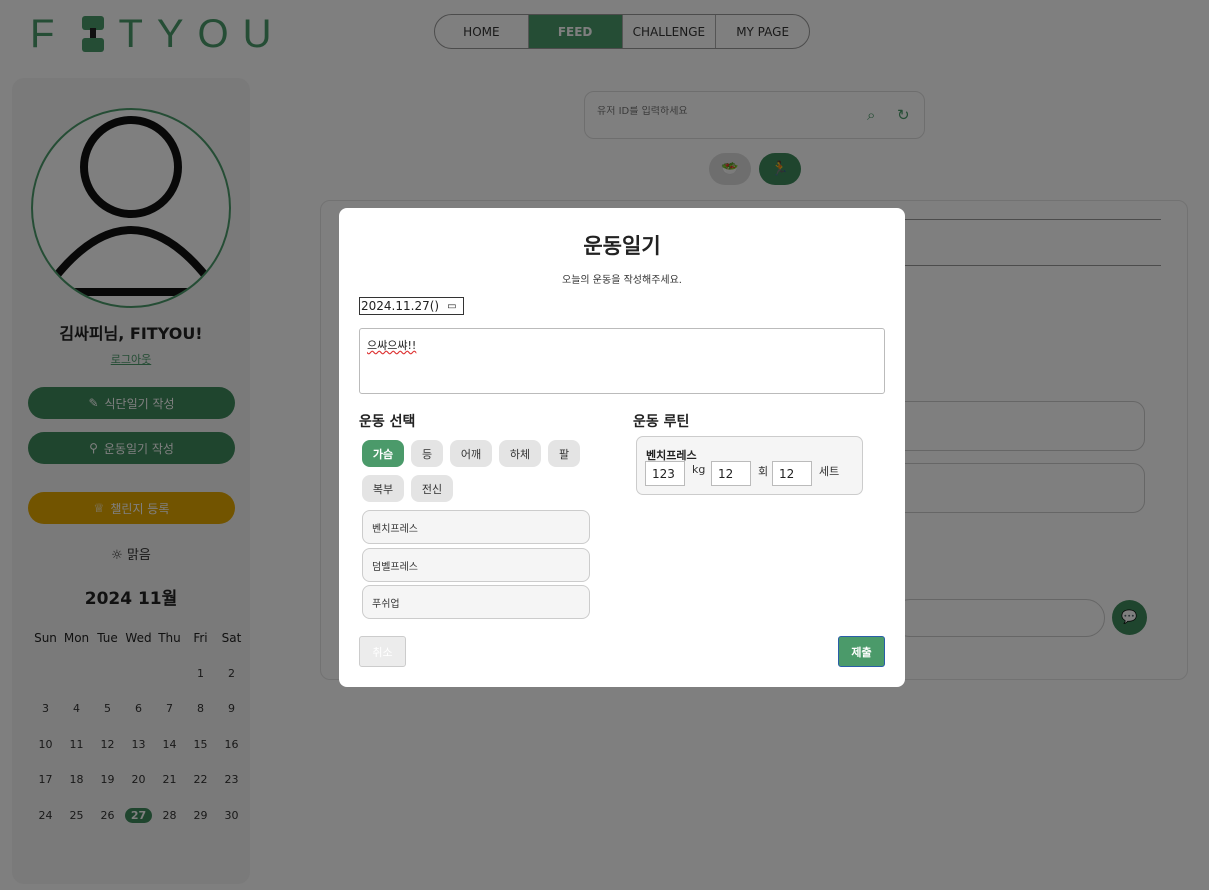  What do you see at coordinates (661, 422) in the screenshot?
I see `routine-title: 운동 루틴` at bounding box center [661, 422].